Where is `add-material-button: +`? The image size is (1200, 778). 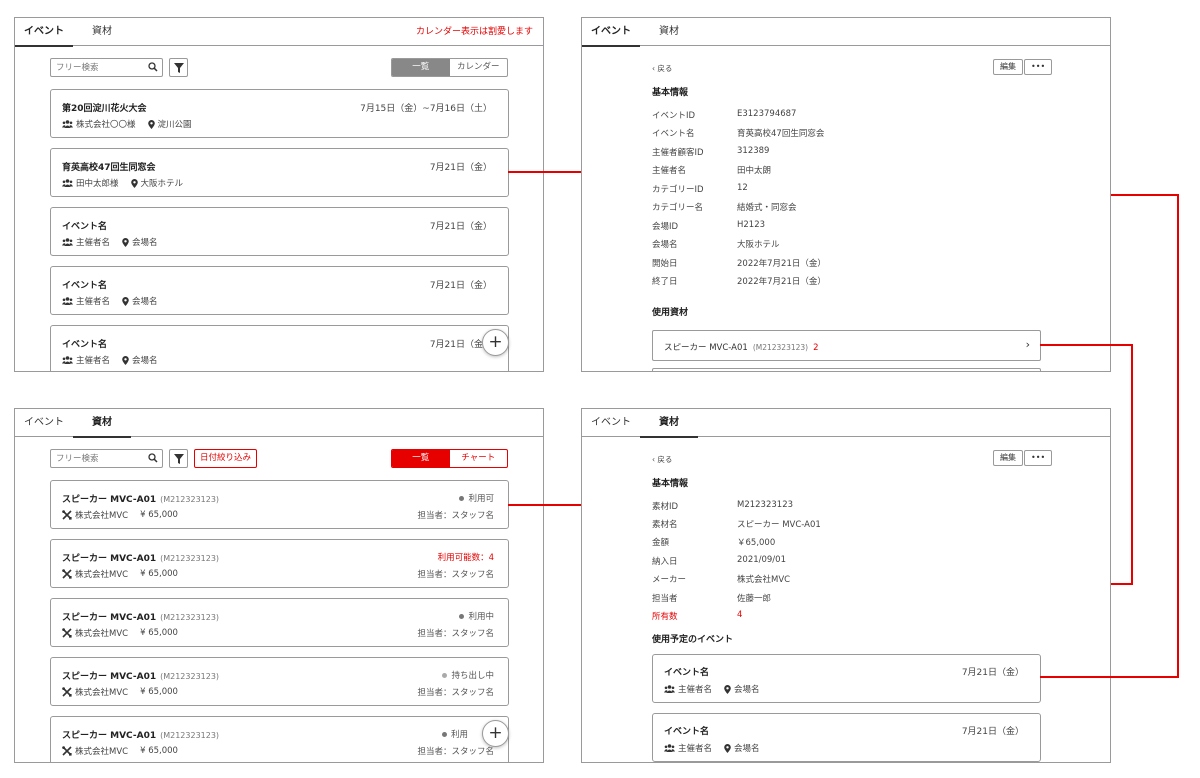
add-material-button: + is located at coordinates (495, 733).